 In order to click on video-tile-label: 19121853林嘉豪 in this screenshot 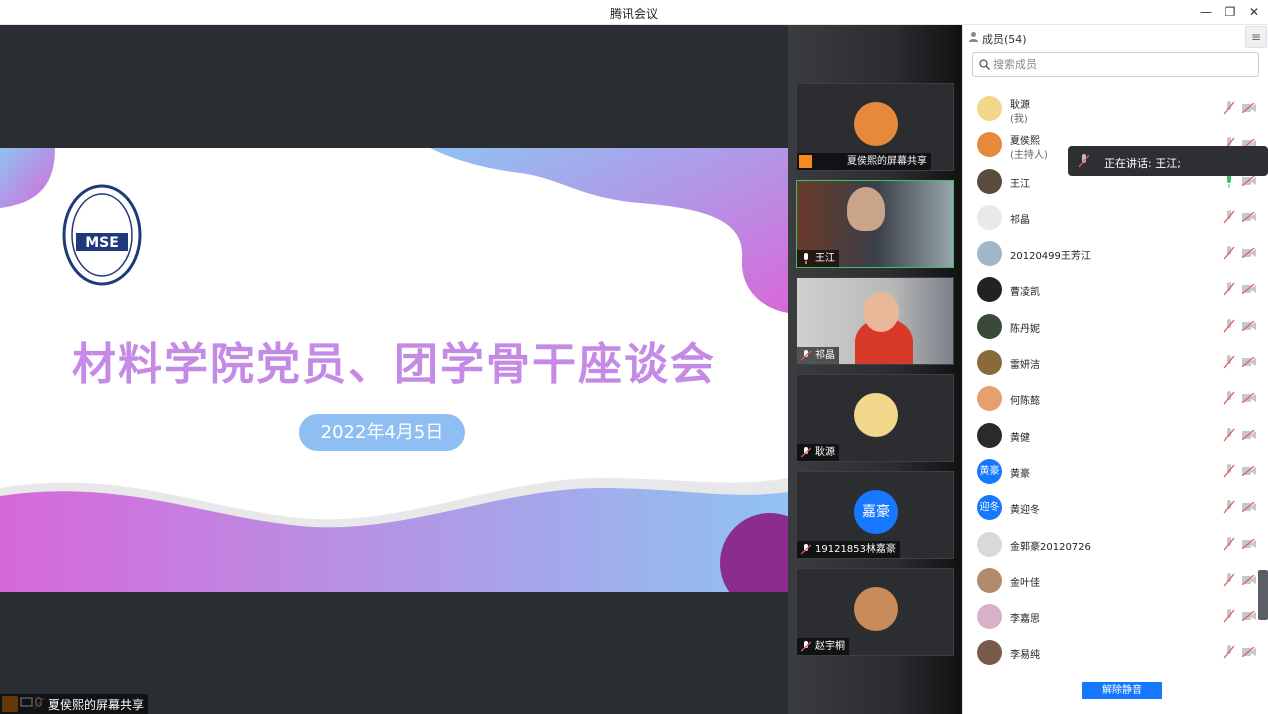, I will do `click(848, 549)`.